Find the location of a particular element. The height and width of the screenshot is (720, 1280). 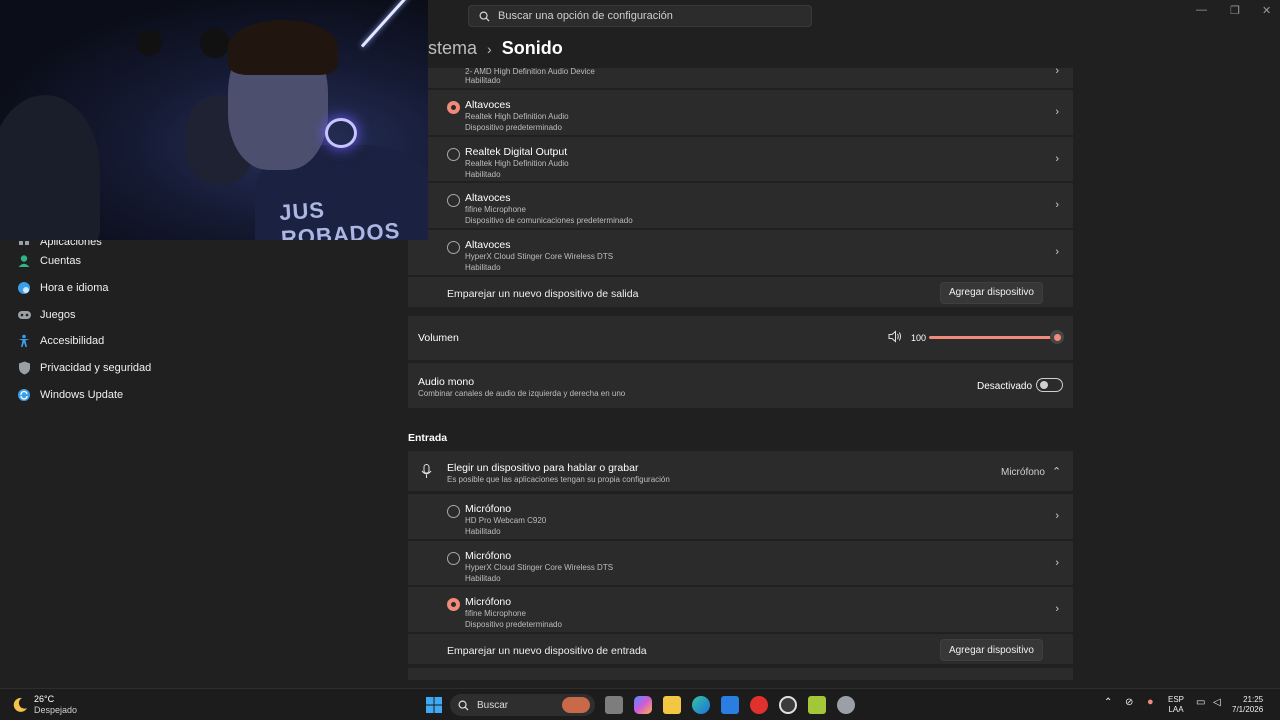

device-detail: HyperX Cloud Stinger Core Wireless DTS is located at coordinates (539, 257).